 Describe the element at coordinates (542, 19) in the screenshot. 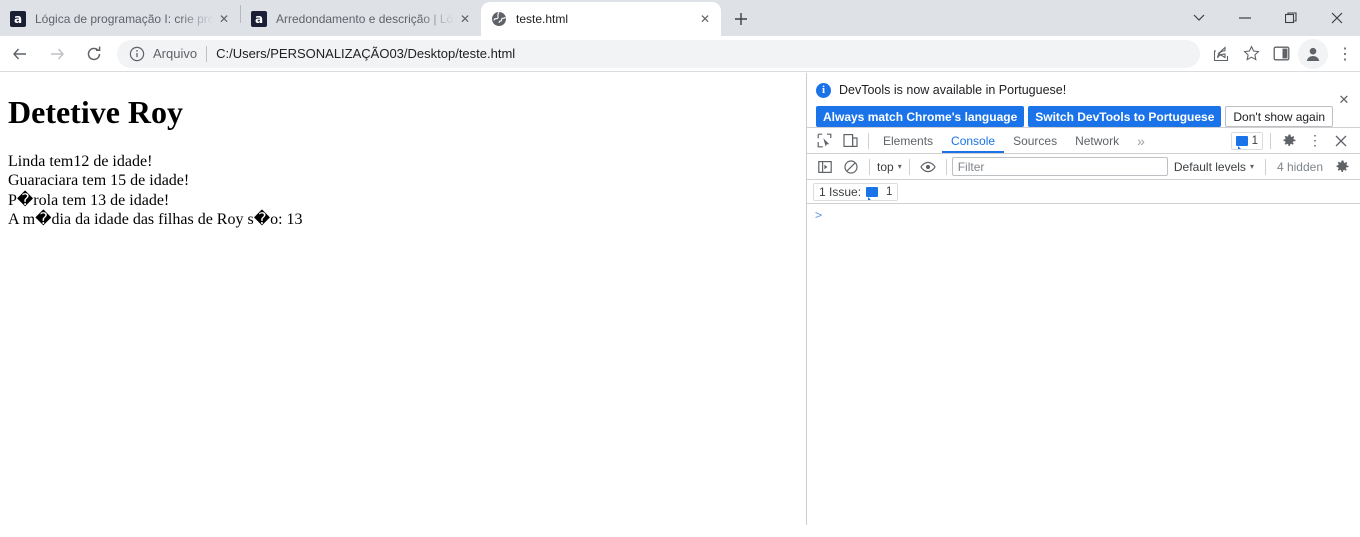

I see `tab-title: teste.html` at that location.